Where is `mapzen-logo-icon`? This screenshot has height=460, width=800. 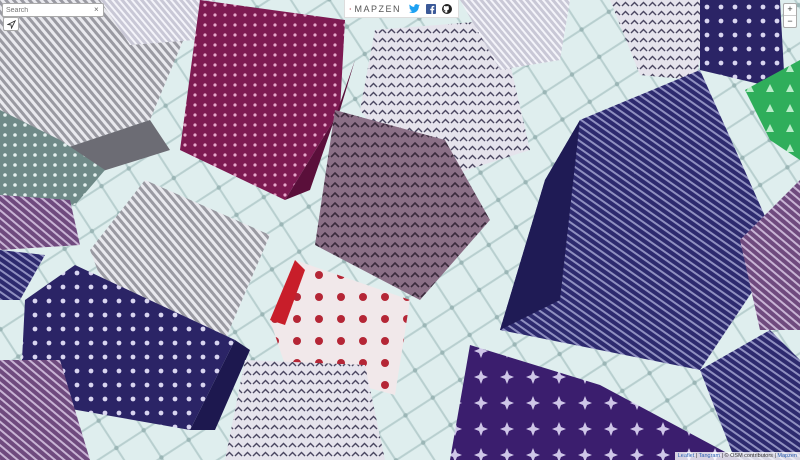
mapzen-logo-icon is located at coordinates (350, 9).